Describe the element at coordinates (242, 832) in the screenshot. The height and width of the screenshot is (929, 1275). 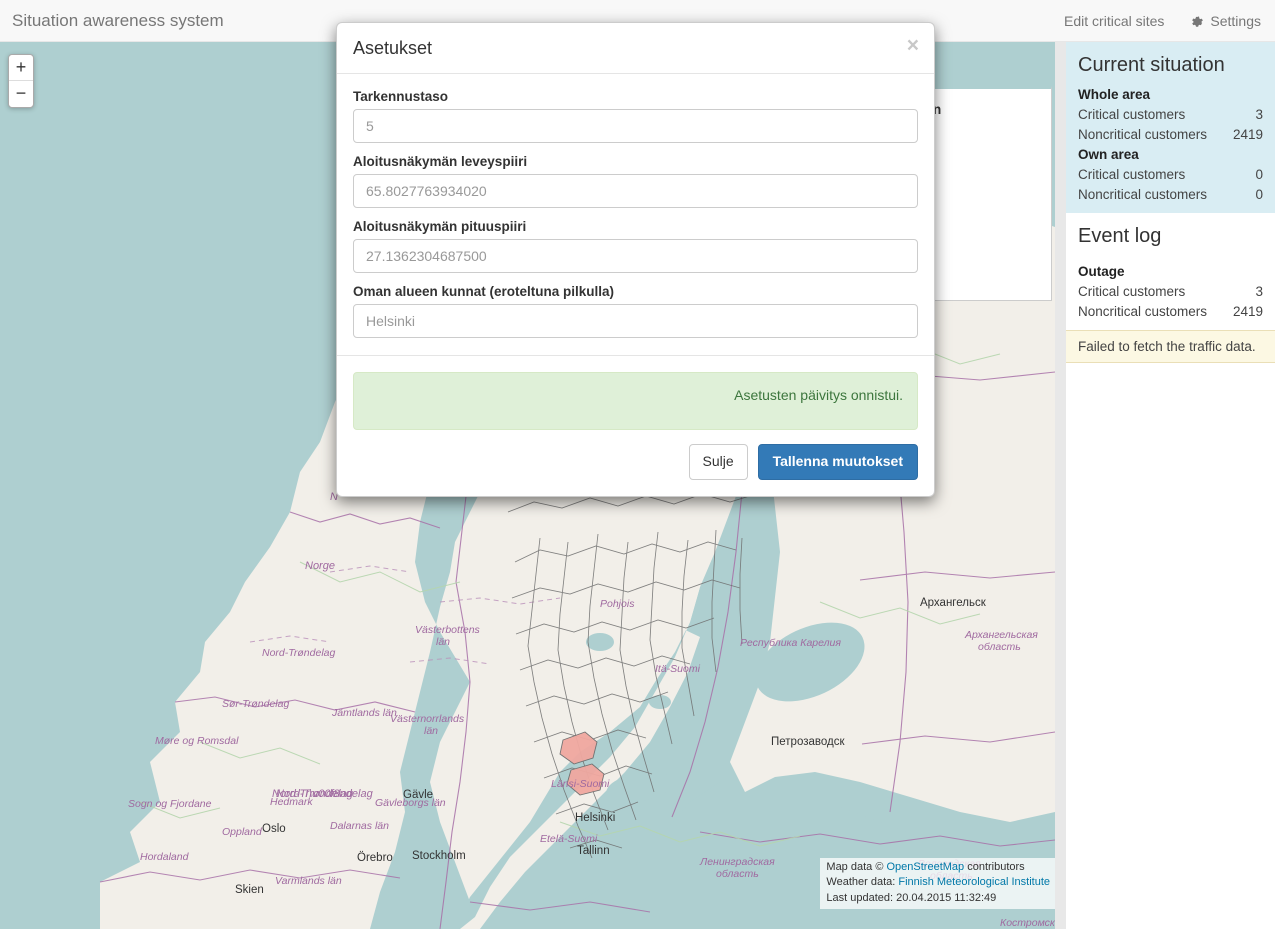
I see `svg-text: Oppland` at that location.